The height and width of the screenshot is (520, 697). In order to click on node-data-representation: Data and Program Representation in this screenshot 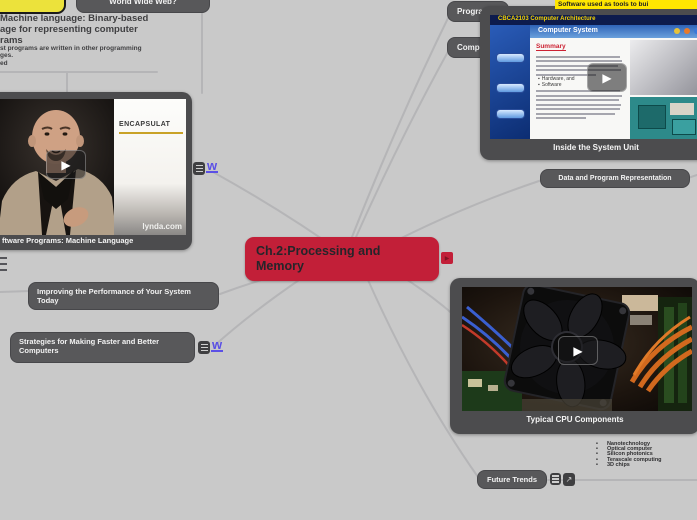, I will do `click(615, 178)`.